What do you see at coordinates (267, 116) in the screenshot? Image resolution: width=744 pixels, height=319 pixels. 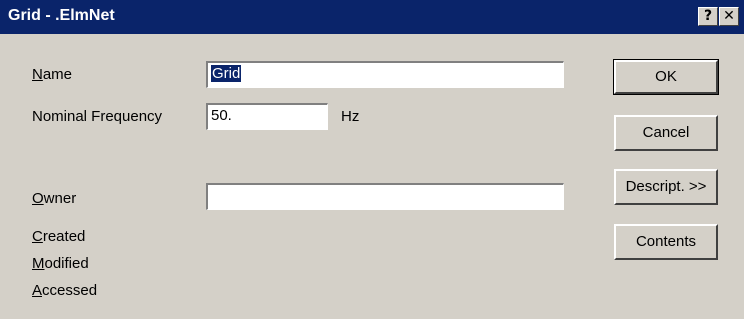 I see `nominal-frequency-input: 50.` at bounding box center [267, 116].